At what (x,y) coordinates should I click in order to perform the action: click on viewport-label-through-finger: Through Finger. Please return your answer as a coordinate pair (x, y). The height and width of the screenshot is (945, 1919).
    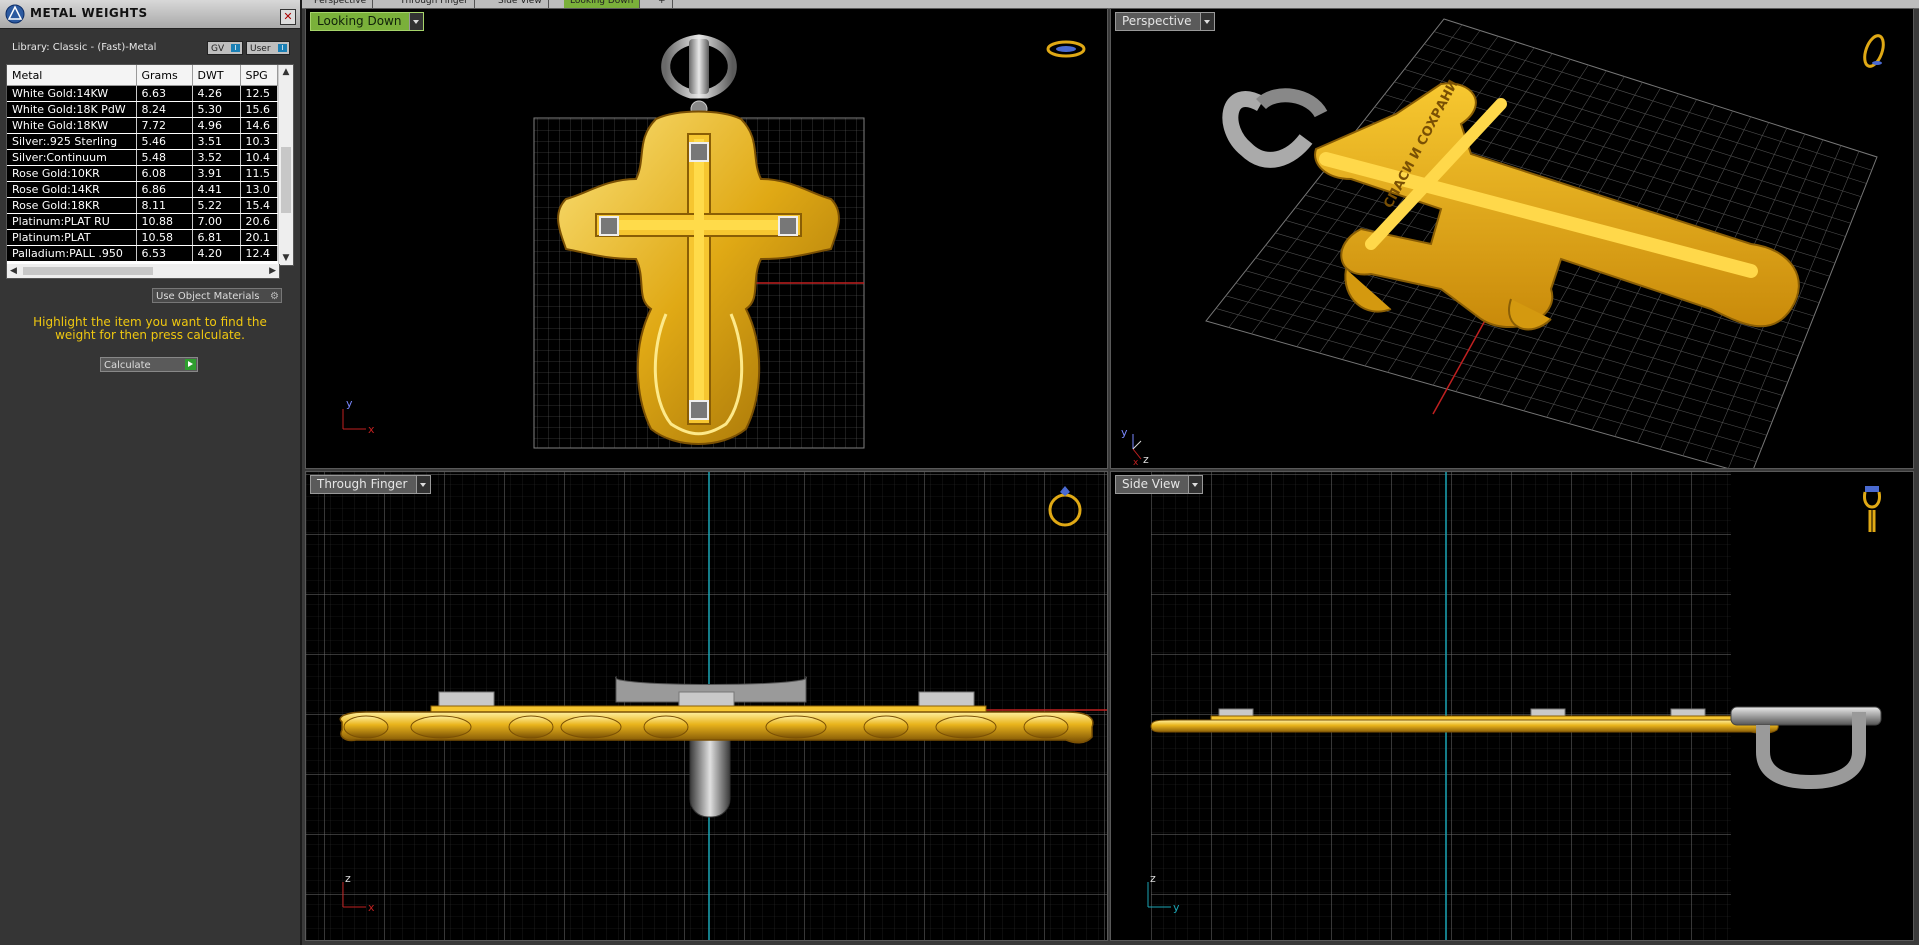
    Looking at the image, I should click on (370, 484).